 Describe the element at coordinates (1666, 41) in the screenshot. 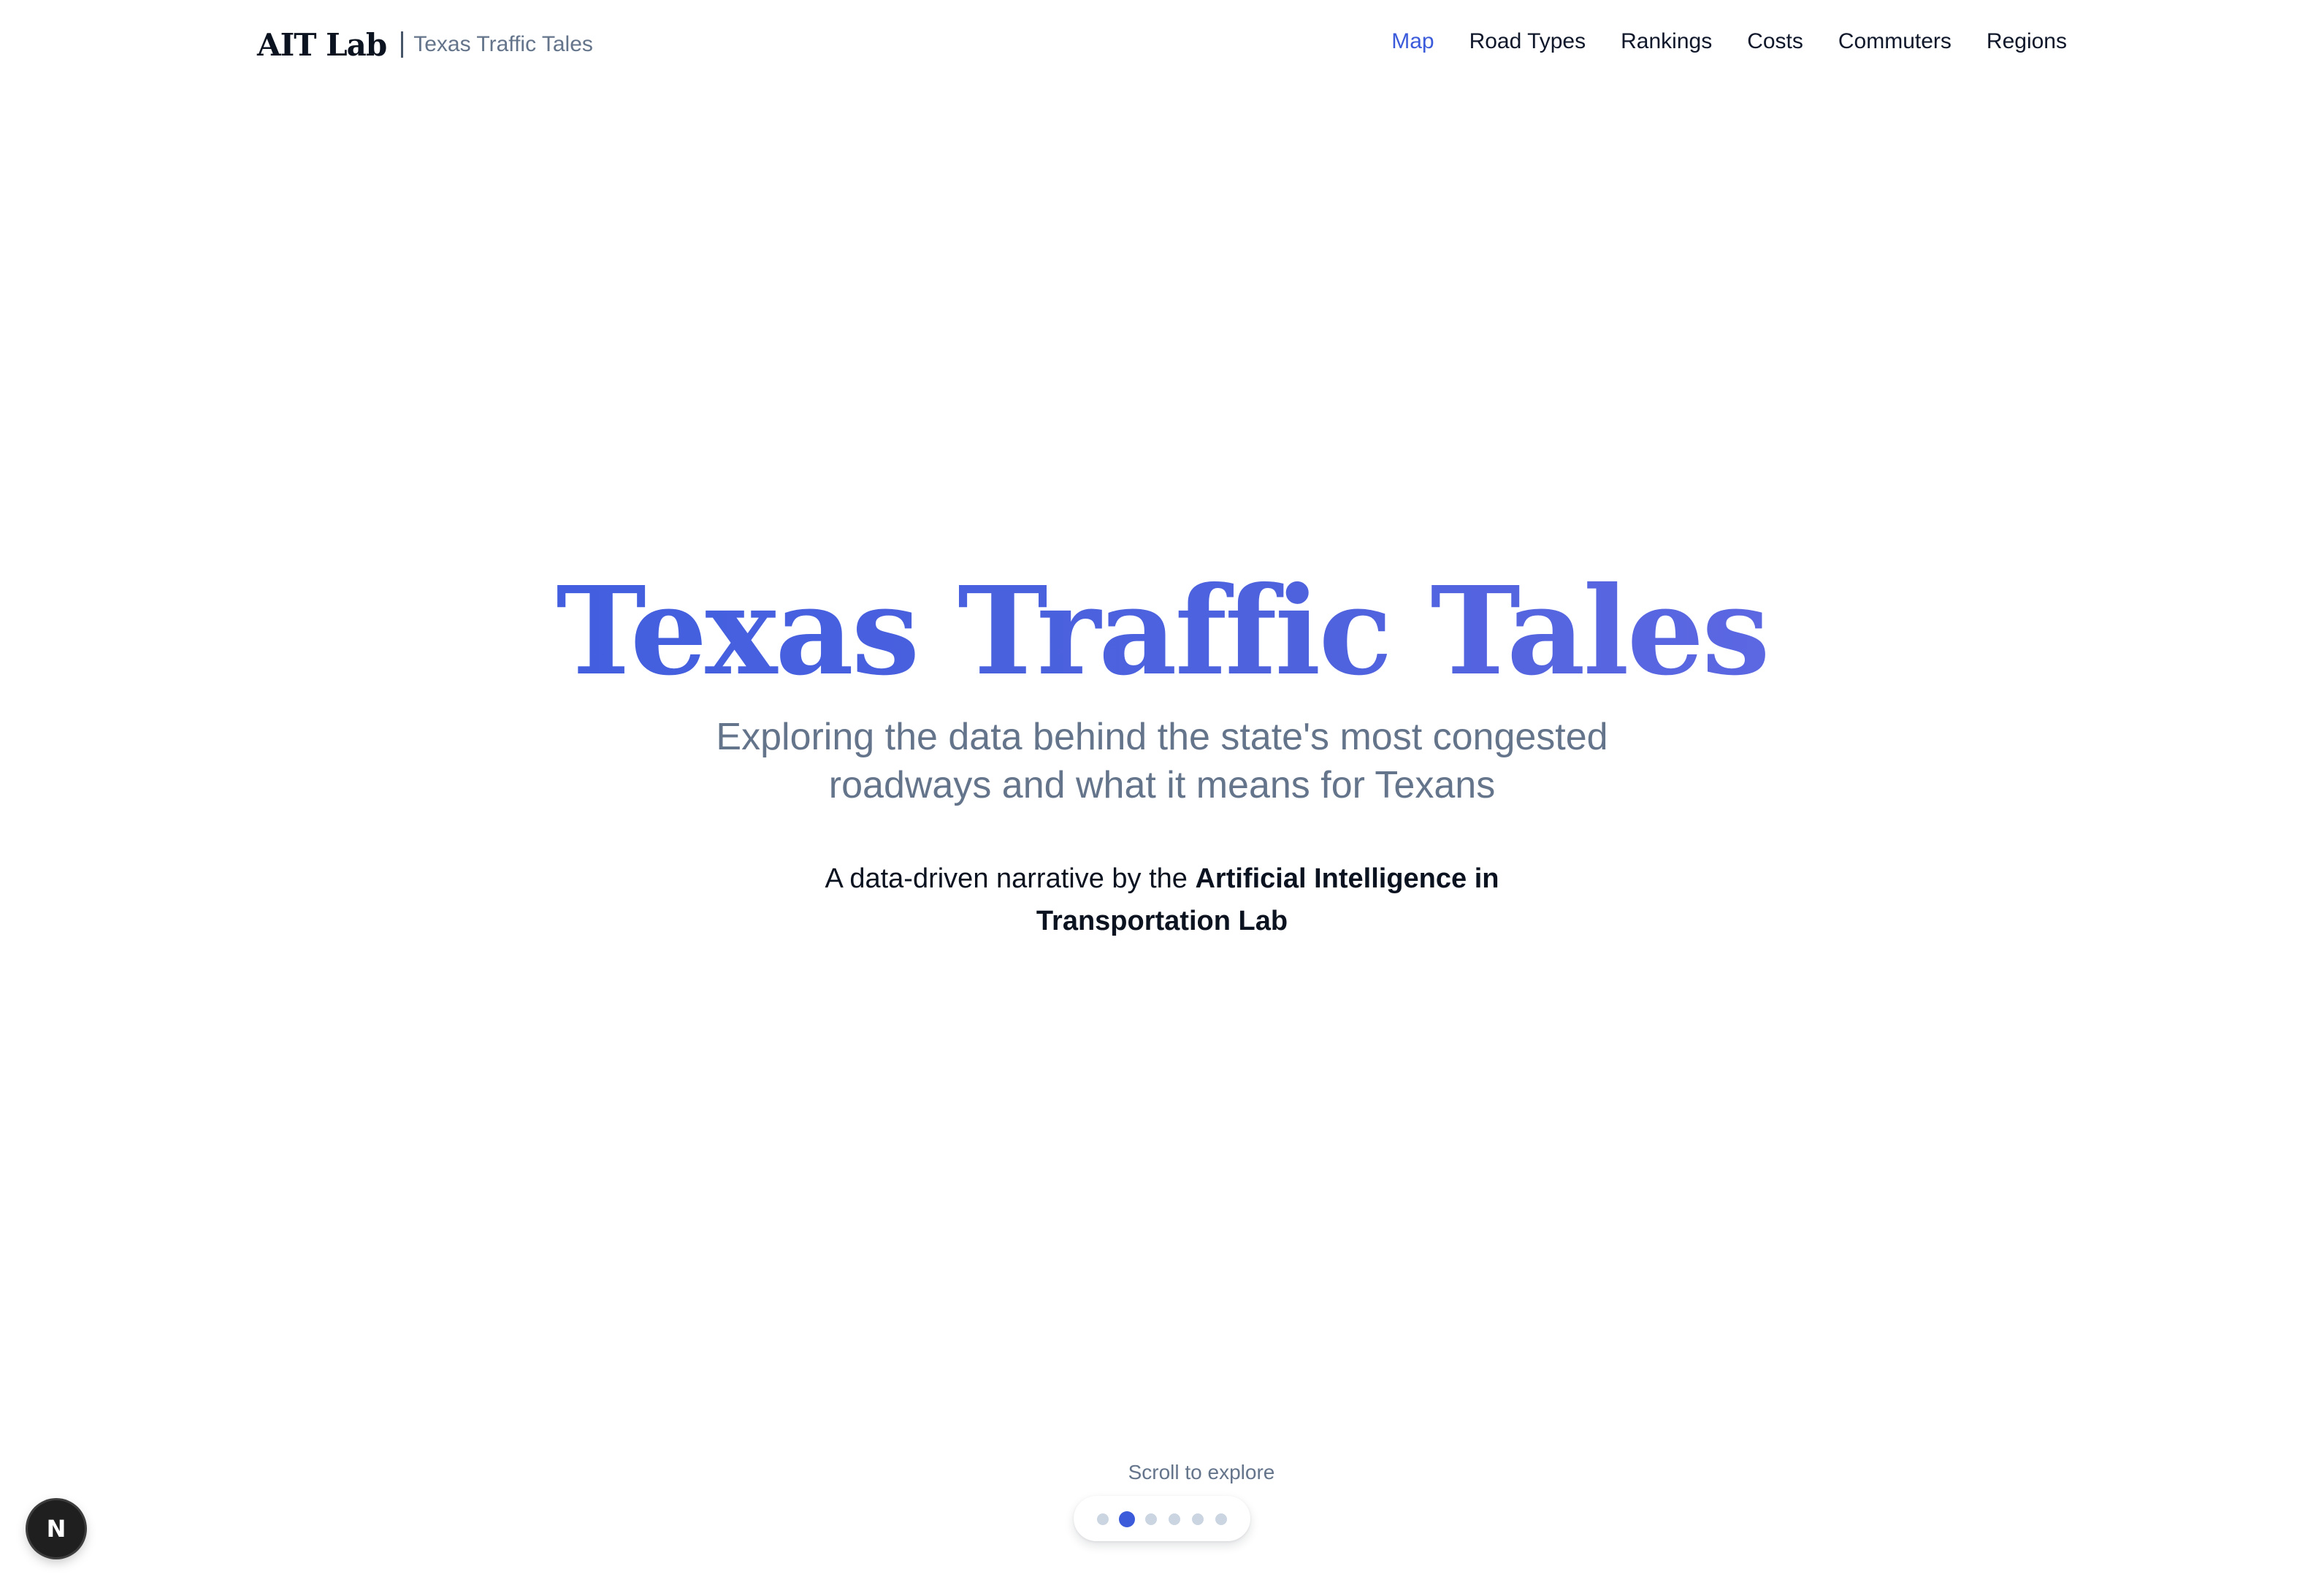

I see `nav-item-rankings: Rankings` at that location.